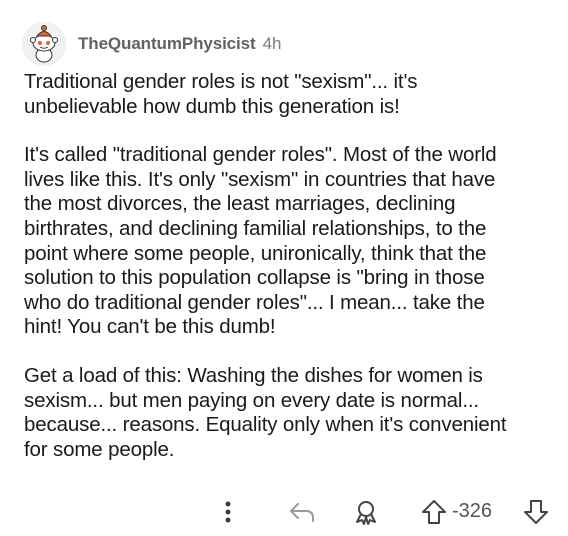  Describe the element at coordinates (272, 43) in the screenshot. I see `comment-timestamp: 4h` at that location.